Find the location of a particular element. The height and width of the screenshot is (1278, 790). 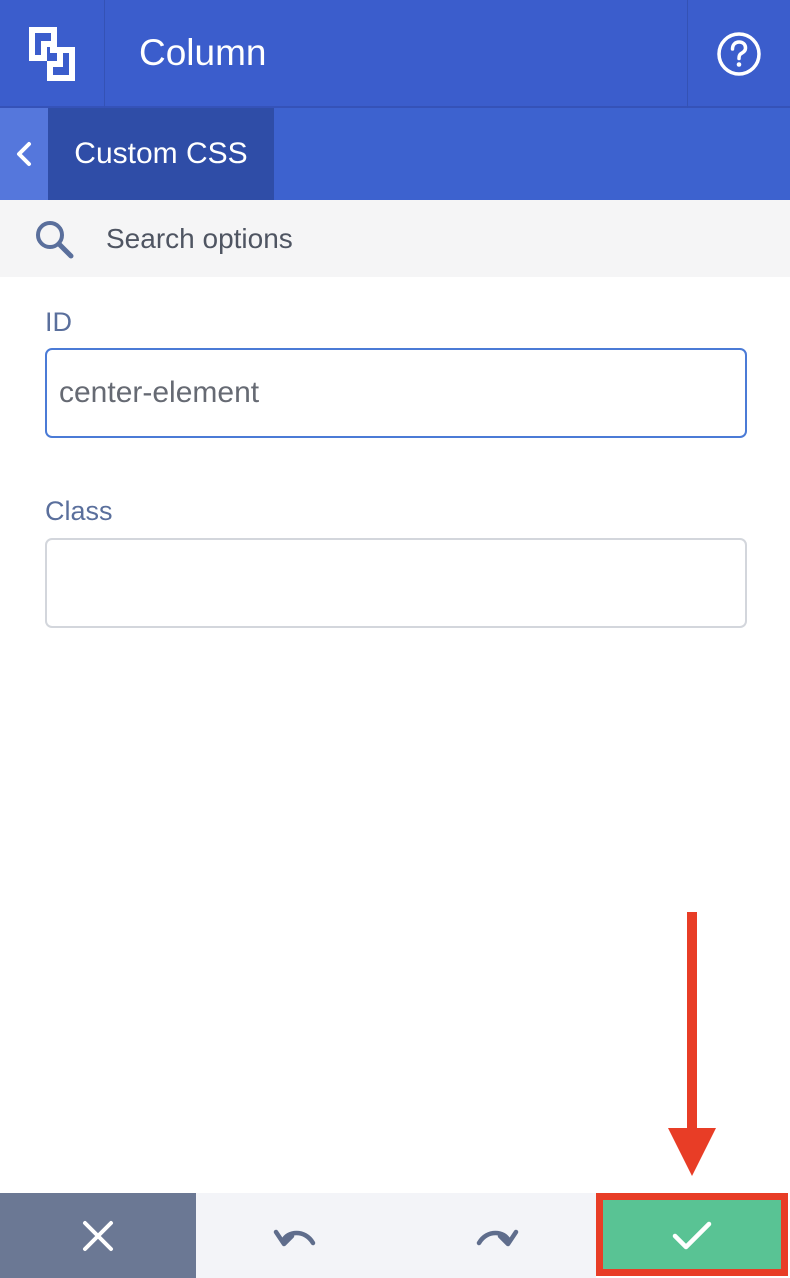

chevron-left-icon is located at coordinates (24, 154).